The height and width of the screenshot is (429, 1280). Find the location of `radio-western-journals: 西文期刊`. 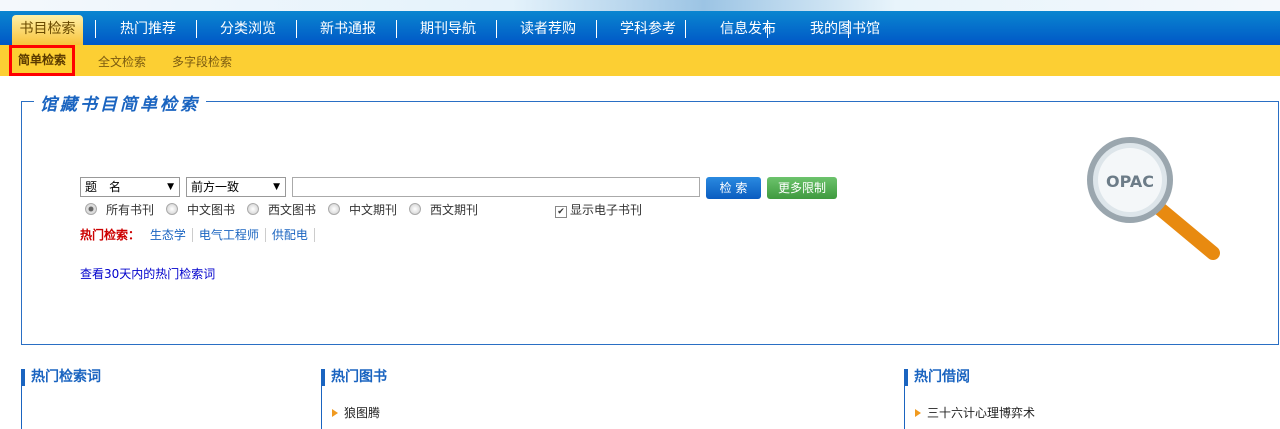

radio-western-journals: 西文期刊 is located at coordinates (443, 210).